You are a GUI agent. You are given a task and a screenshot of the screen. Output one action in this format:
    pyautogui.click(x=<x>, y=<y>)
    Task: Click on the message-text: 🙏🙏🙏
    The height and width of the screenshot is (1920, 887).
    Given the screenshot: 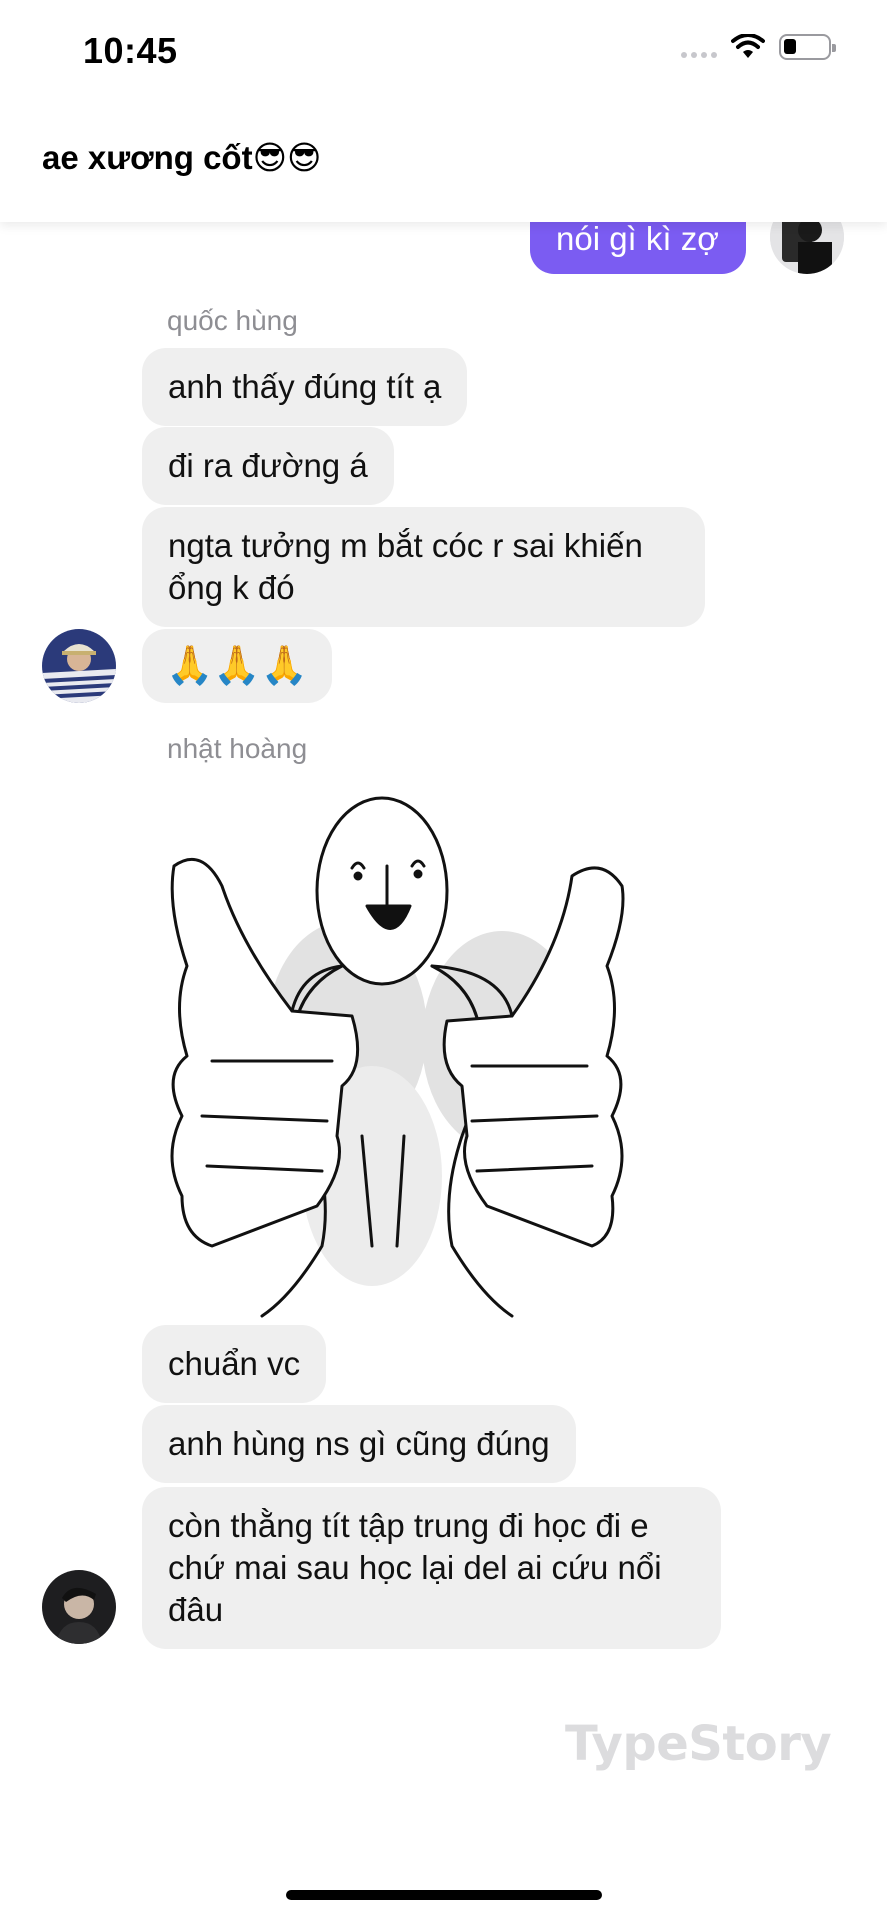 What is the action you would take?
    pyautogui.click(x=237, y=666)
    